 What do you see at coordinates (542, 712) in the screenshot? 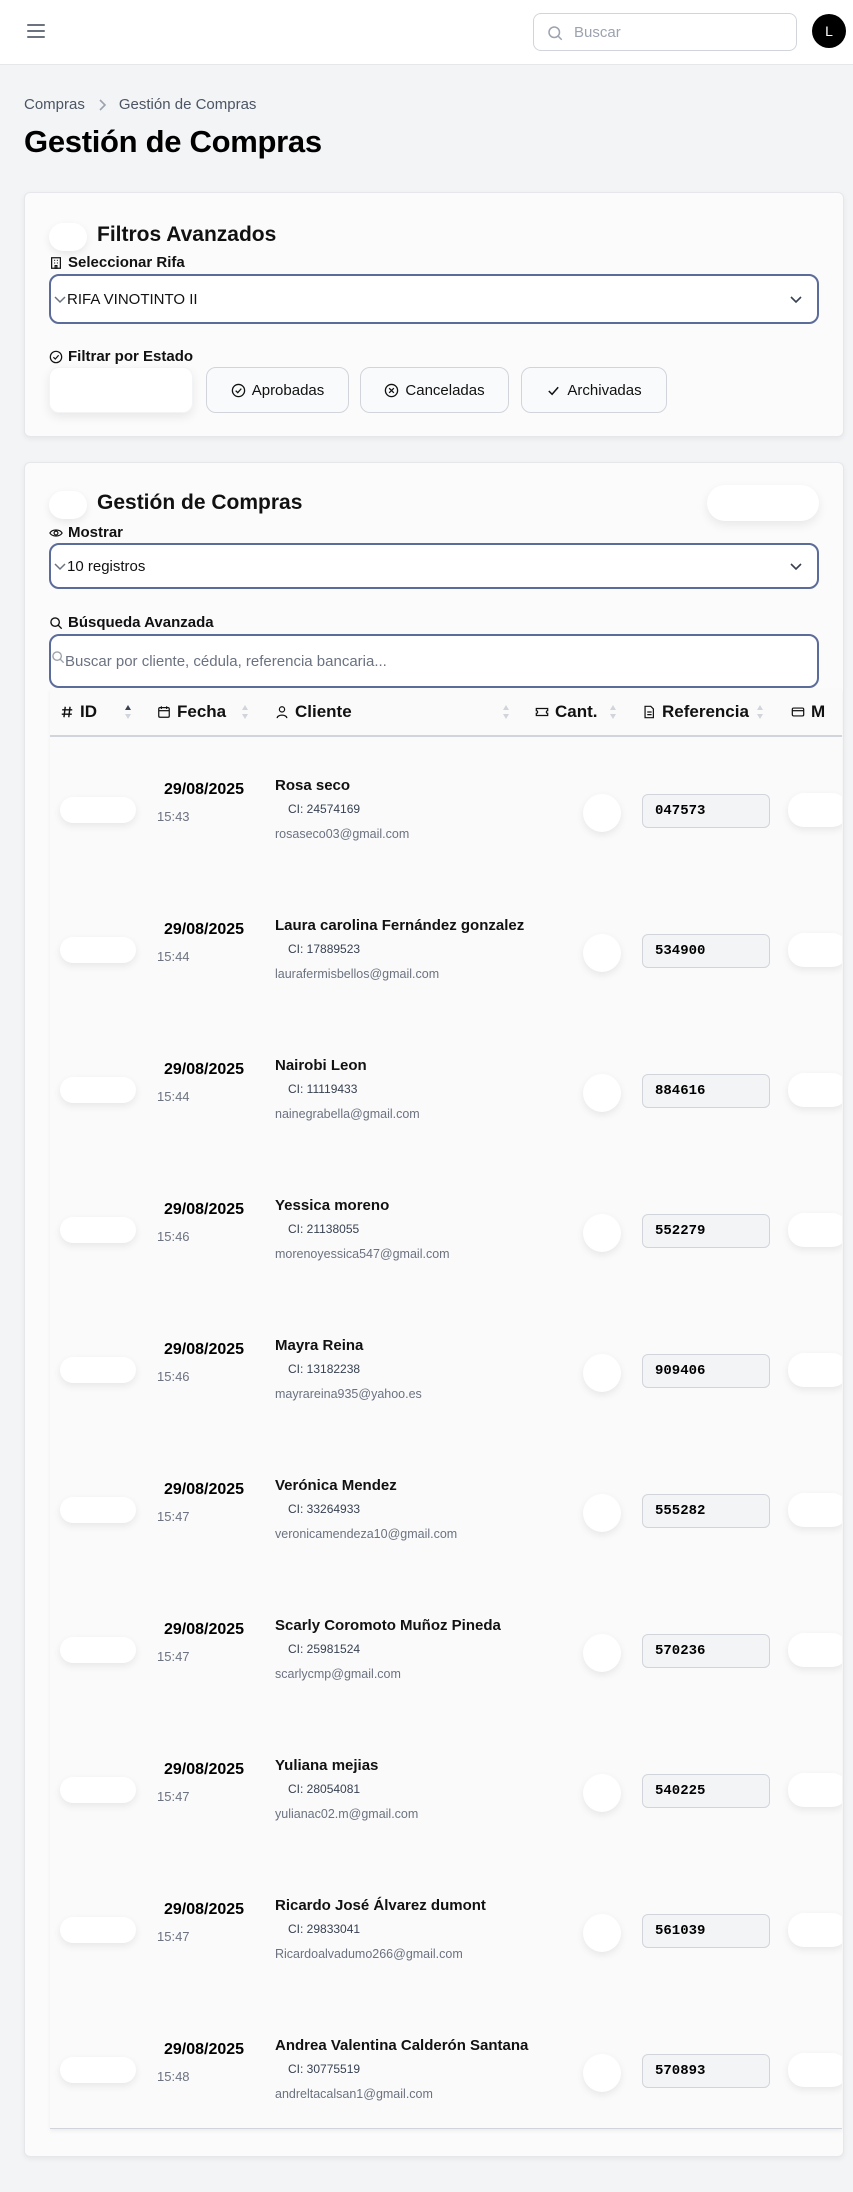
I see `ticket-icon` at bounding box center [542, 712].